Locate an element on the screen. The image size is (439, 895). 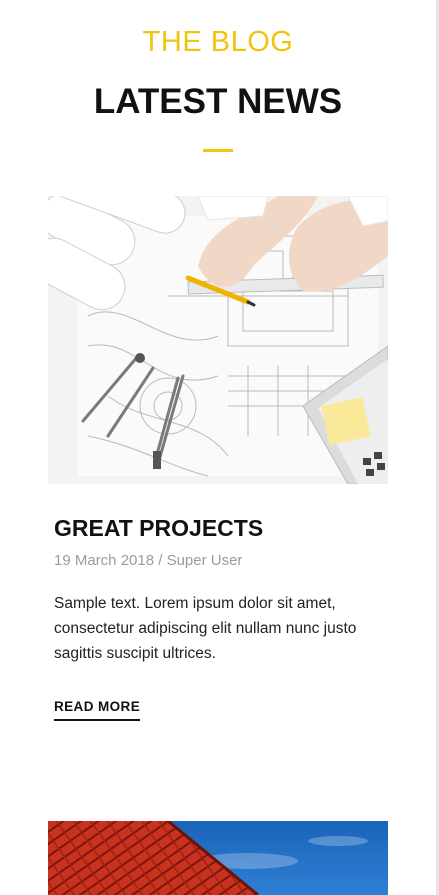
post-title: GREAT PROJECTS is located at coordinates (158, 528).